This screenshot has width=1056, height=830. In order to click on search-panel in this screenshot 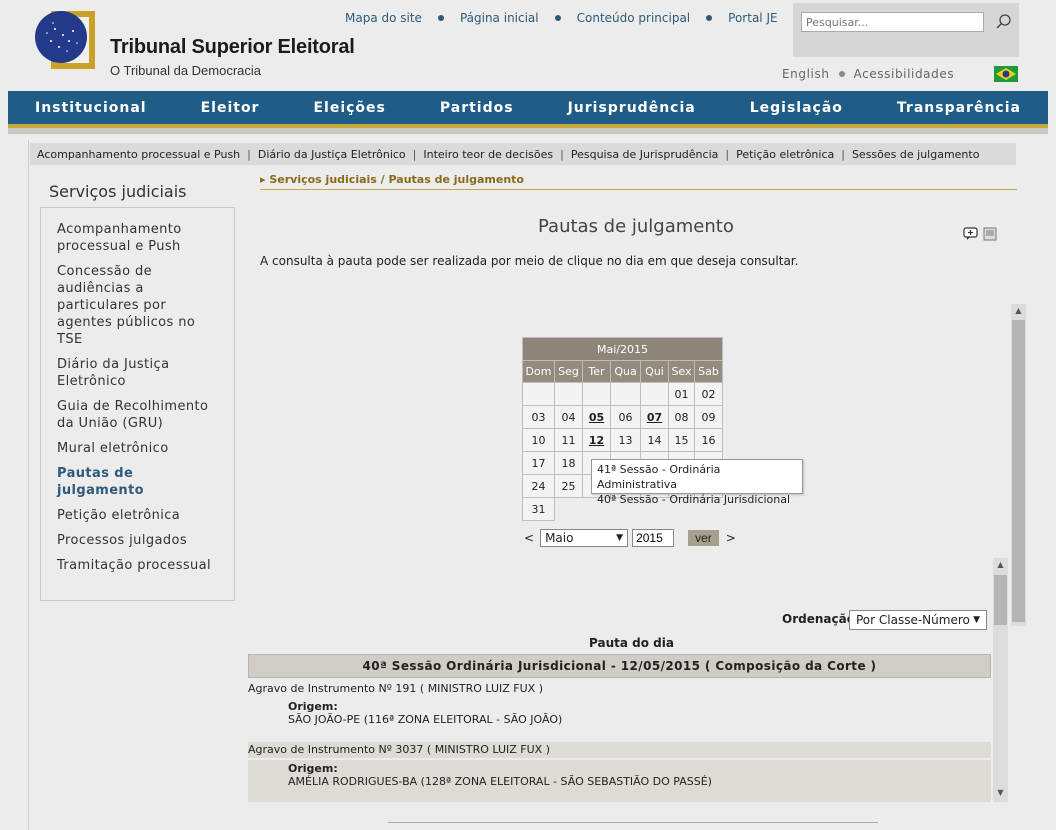, I will do `click(906, 30)`.